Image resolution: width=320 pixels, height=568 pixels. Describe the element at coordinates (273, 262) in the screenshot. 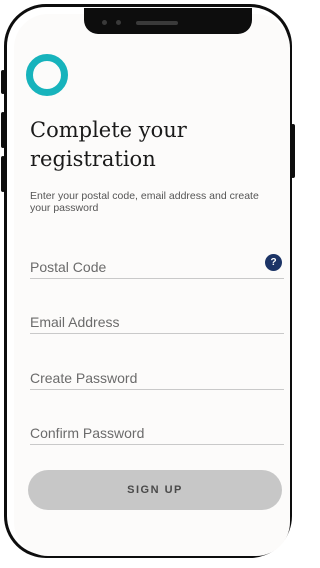

I see `question-mark-icon: ?` at that location.